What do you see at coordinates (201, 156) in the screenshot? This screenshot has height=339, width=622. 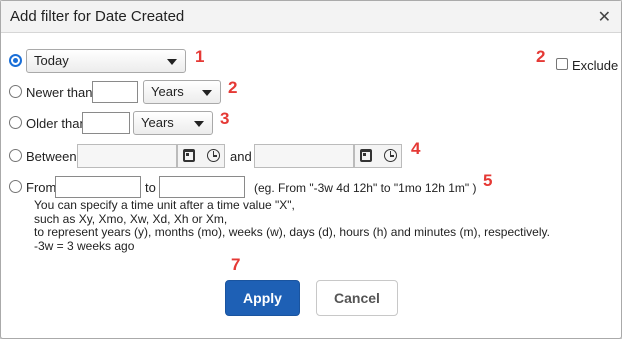 I see `between-start-pickers` at bounding box center [201, 156].